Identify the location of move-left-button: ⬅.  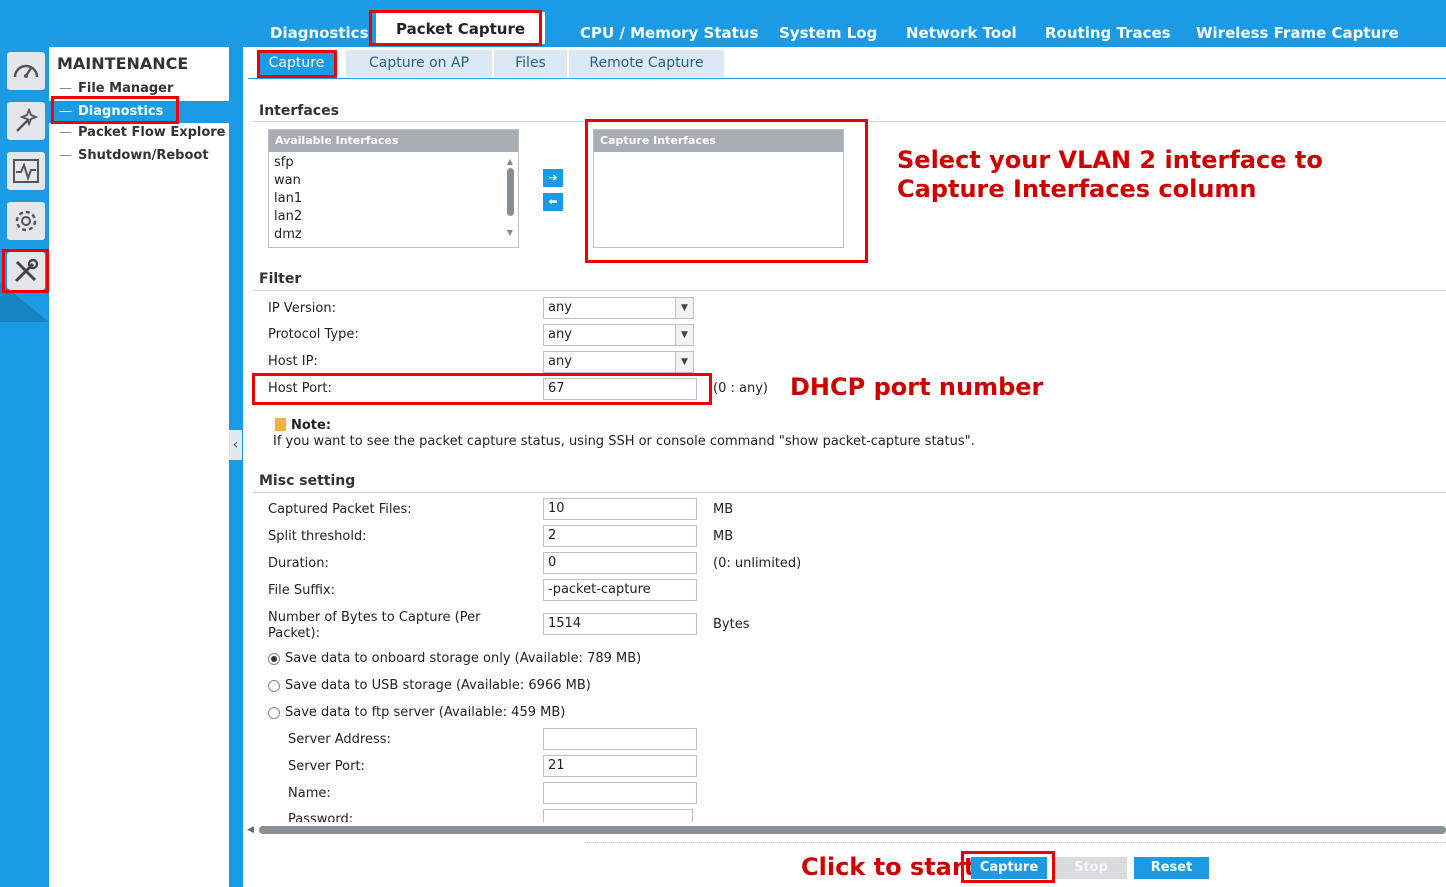
(553, 202).